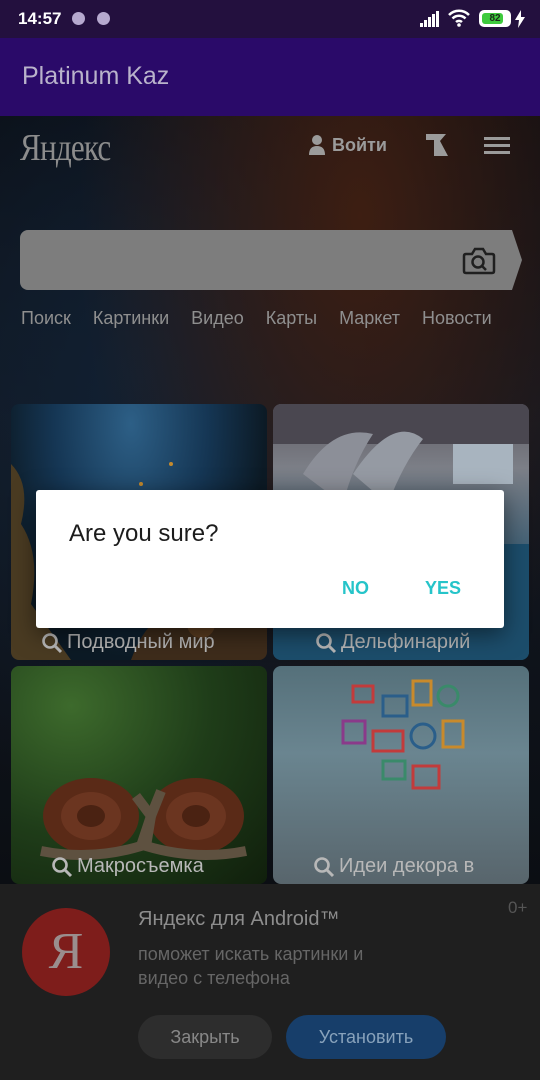 This screenshot has width=540, height=1080. What do you see at coordinates (139, 775) in the screenshot?
I see `image-tile-macro: Макросъемка` at bounding box center [139, 775].